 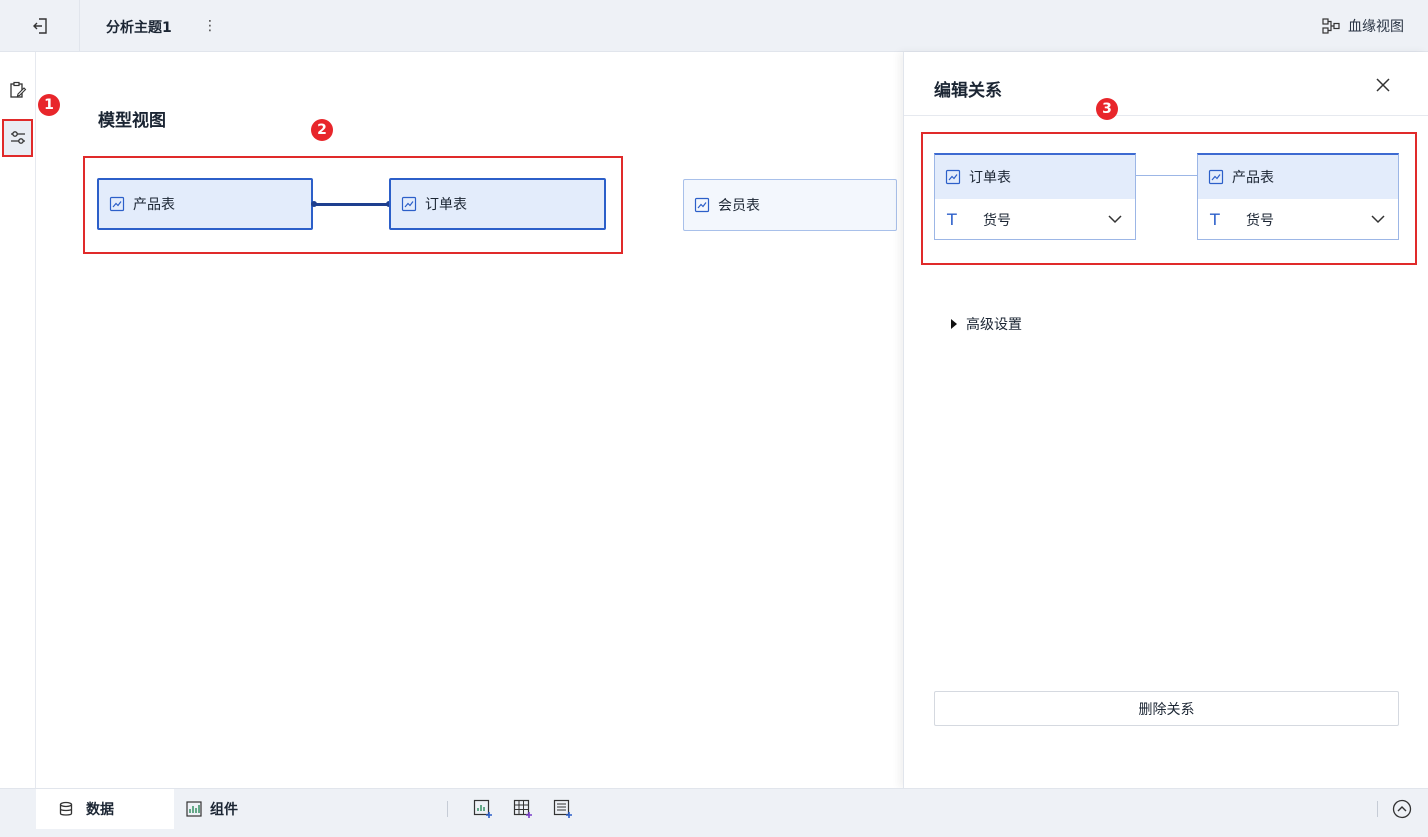 I want to click on bottom-bar: 数据 组件, so click(x=714, y=812).